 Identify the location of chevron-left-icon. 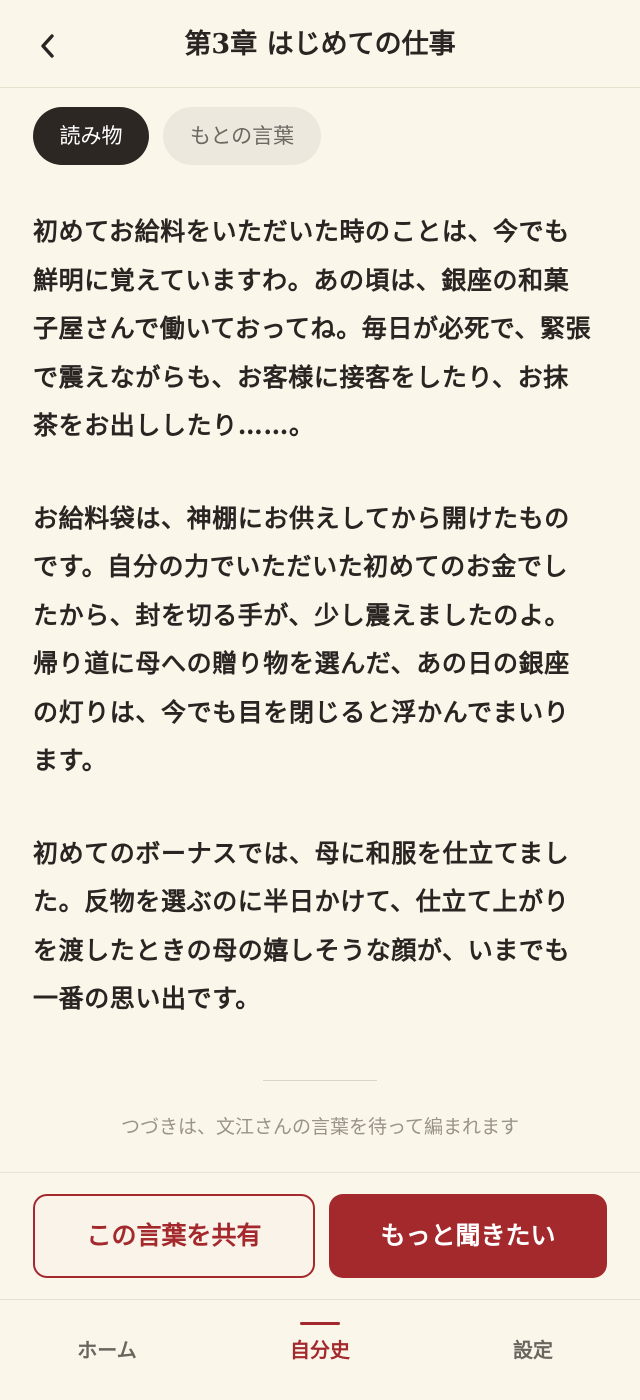
(47, 46).